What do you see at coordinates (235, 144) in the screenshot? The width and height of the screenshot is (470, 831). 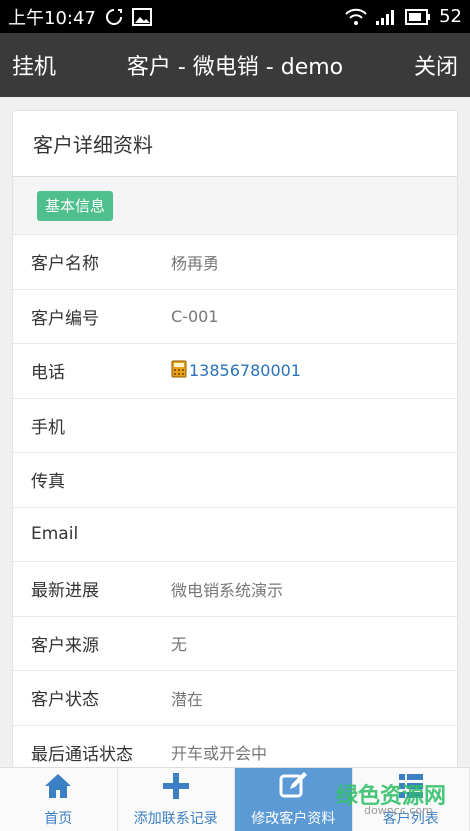 I see `card-title: 客户详细资料` at bounding box center [235, 144].